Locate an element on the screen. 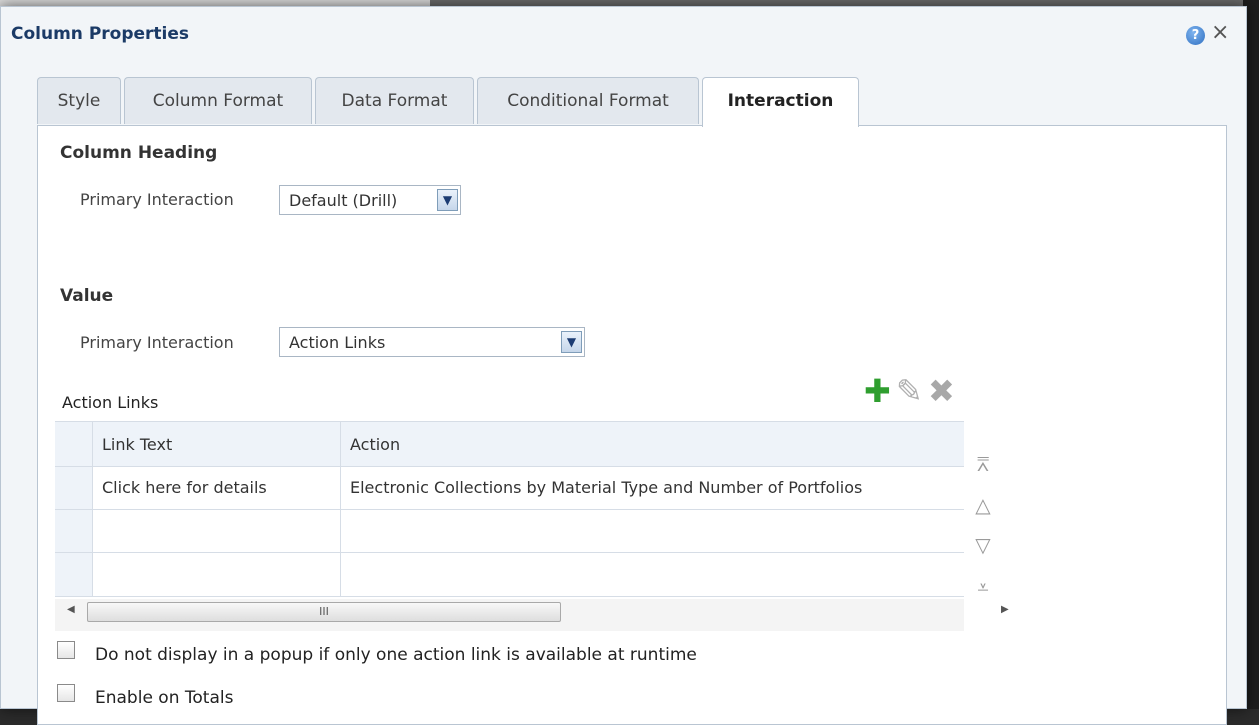 The image size is (1259, 725). plus-icon: ✚ is located at coordinates (877, 391).